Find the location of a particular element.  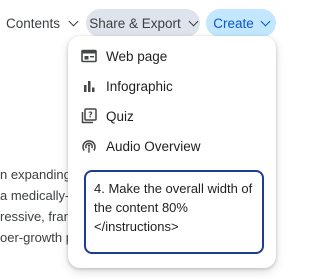

menu-item-web-page: Web page is located at coordinates (172, 56).